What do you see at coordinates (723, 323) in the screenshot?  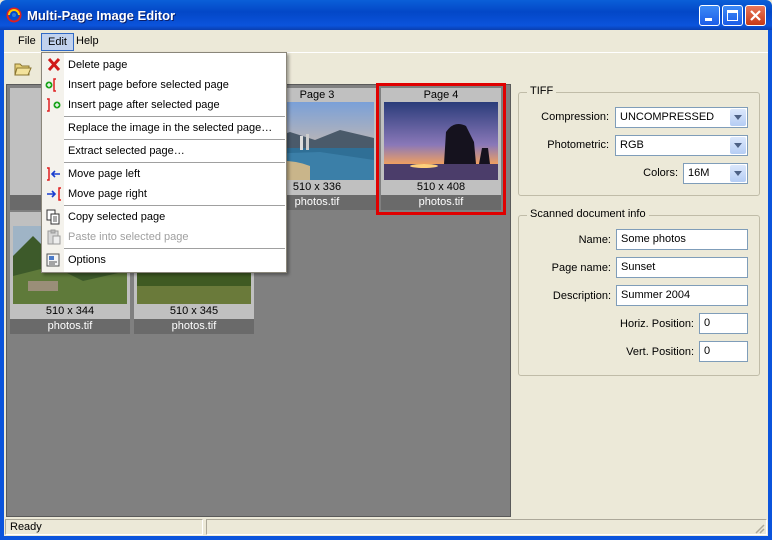 I see `horiz-position-field: 0` at bounding box center [723, 323].